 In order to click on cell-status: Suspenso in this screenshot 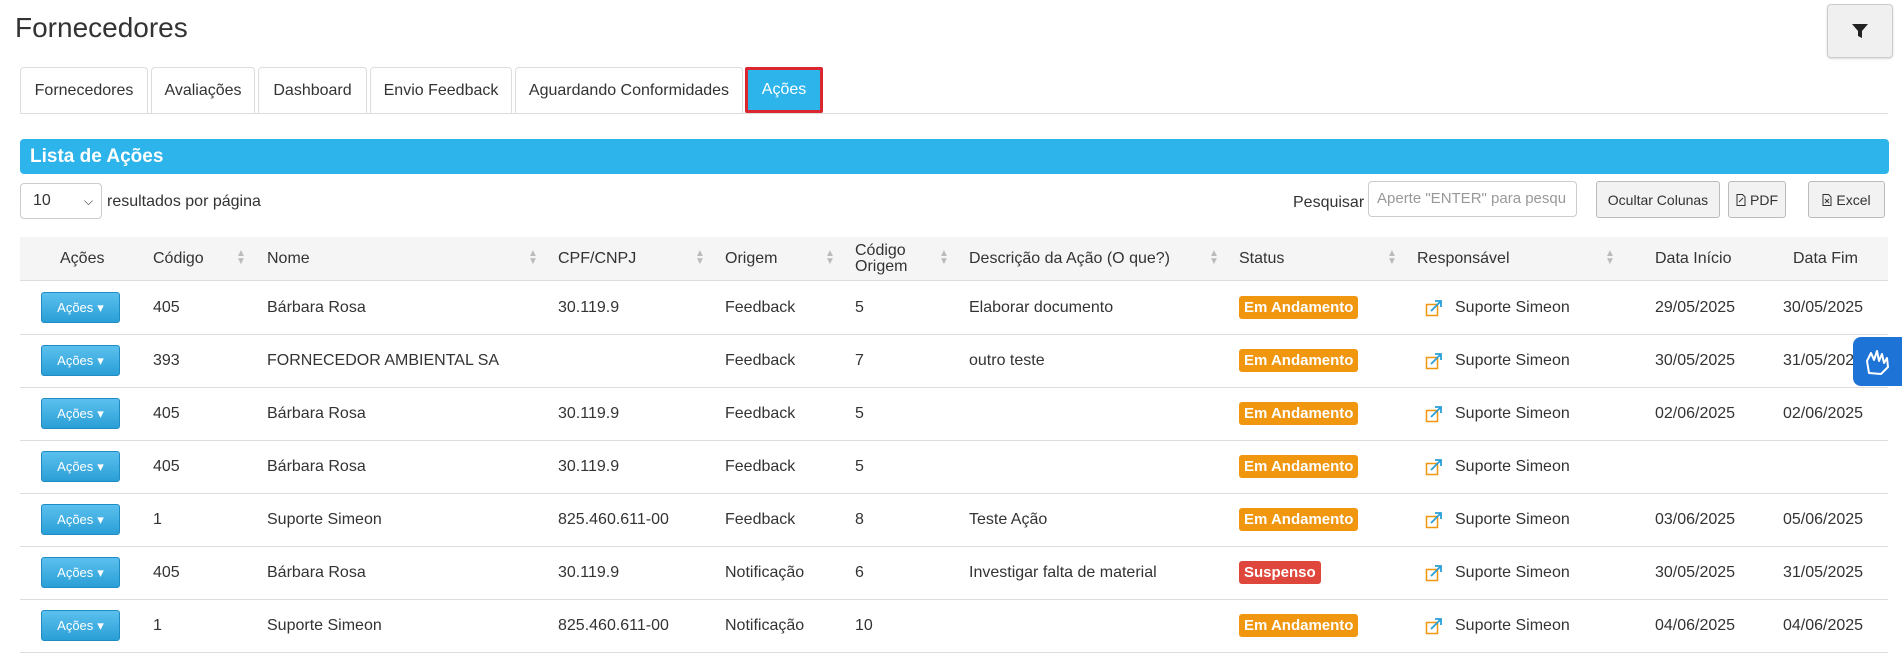, I will do `click(1280, 572)`.